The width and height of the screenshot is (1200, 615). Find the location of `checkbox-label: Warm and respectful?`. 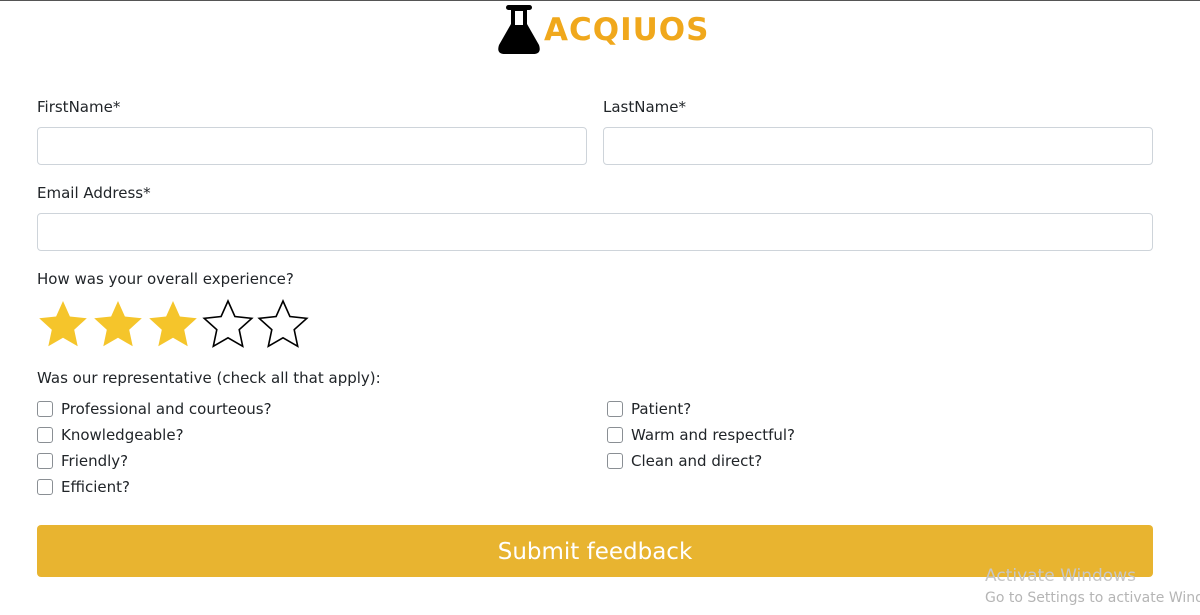

checkbox-label: Warm and respectful? is located at coordinates (713, 435).